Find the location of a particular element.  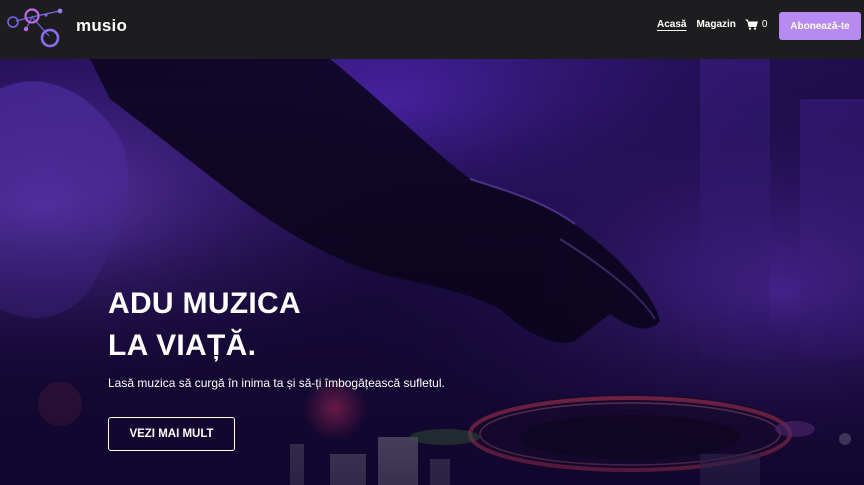

site-header: musio Acasă Magazin 0 Abonează-te is located at coordinates (432, 29).